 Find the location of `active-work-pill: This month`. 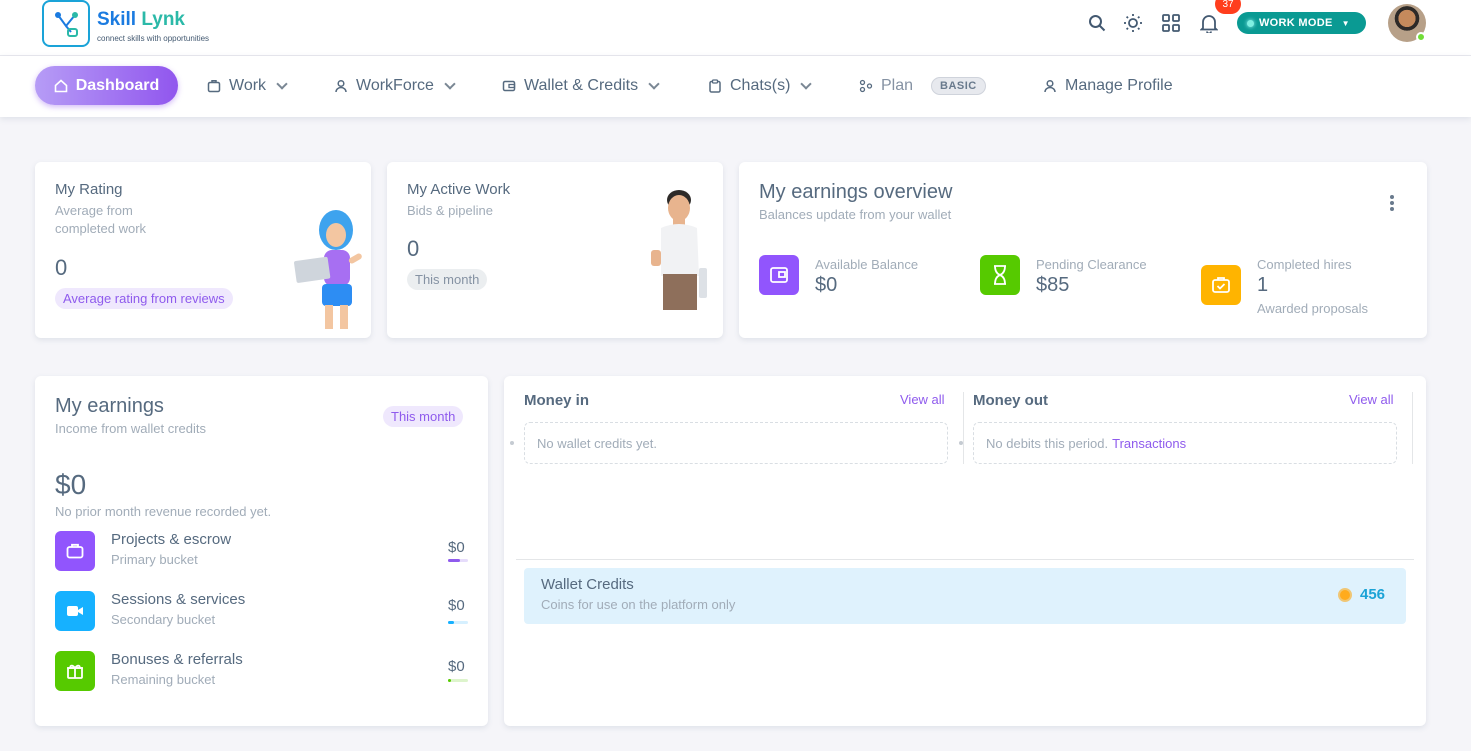

active-work-pill: This month is located at coordinates (447, 279).